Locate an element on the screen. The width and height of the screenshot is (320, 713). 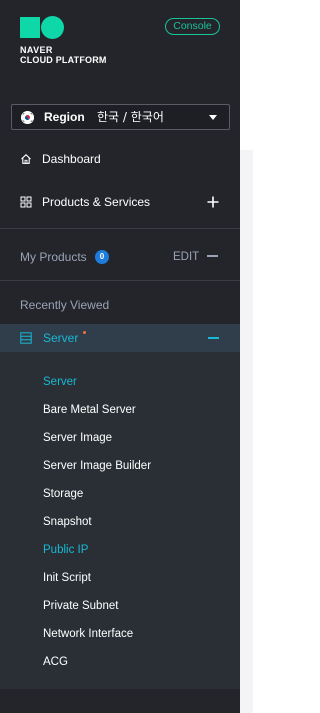
logo-text-naver: NAVER is located at coordinates (36, 50).